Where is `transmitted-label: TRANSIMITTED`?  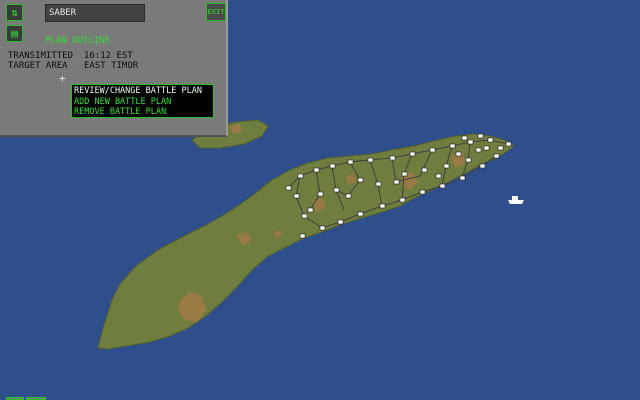 transmitted-label: TRANSIMITTED is located at coordinates (41, 56).